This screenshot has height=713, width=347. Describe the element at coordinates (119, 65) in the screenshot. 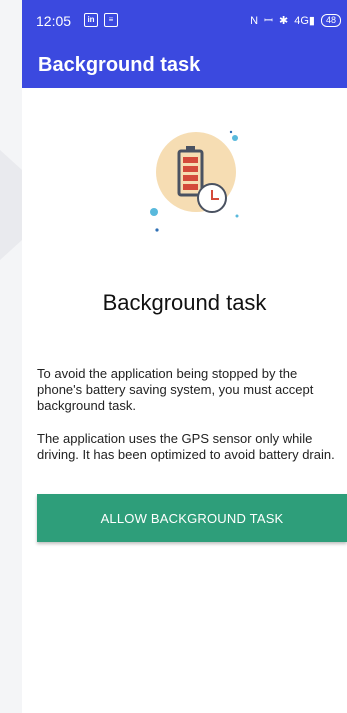

I see `app-title: Background task` at that location.